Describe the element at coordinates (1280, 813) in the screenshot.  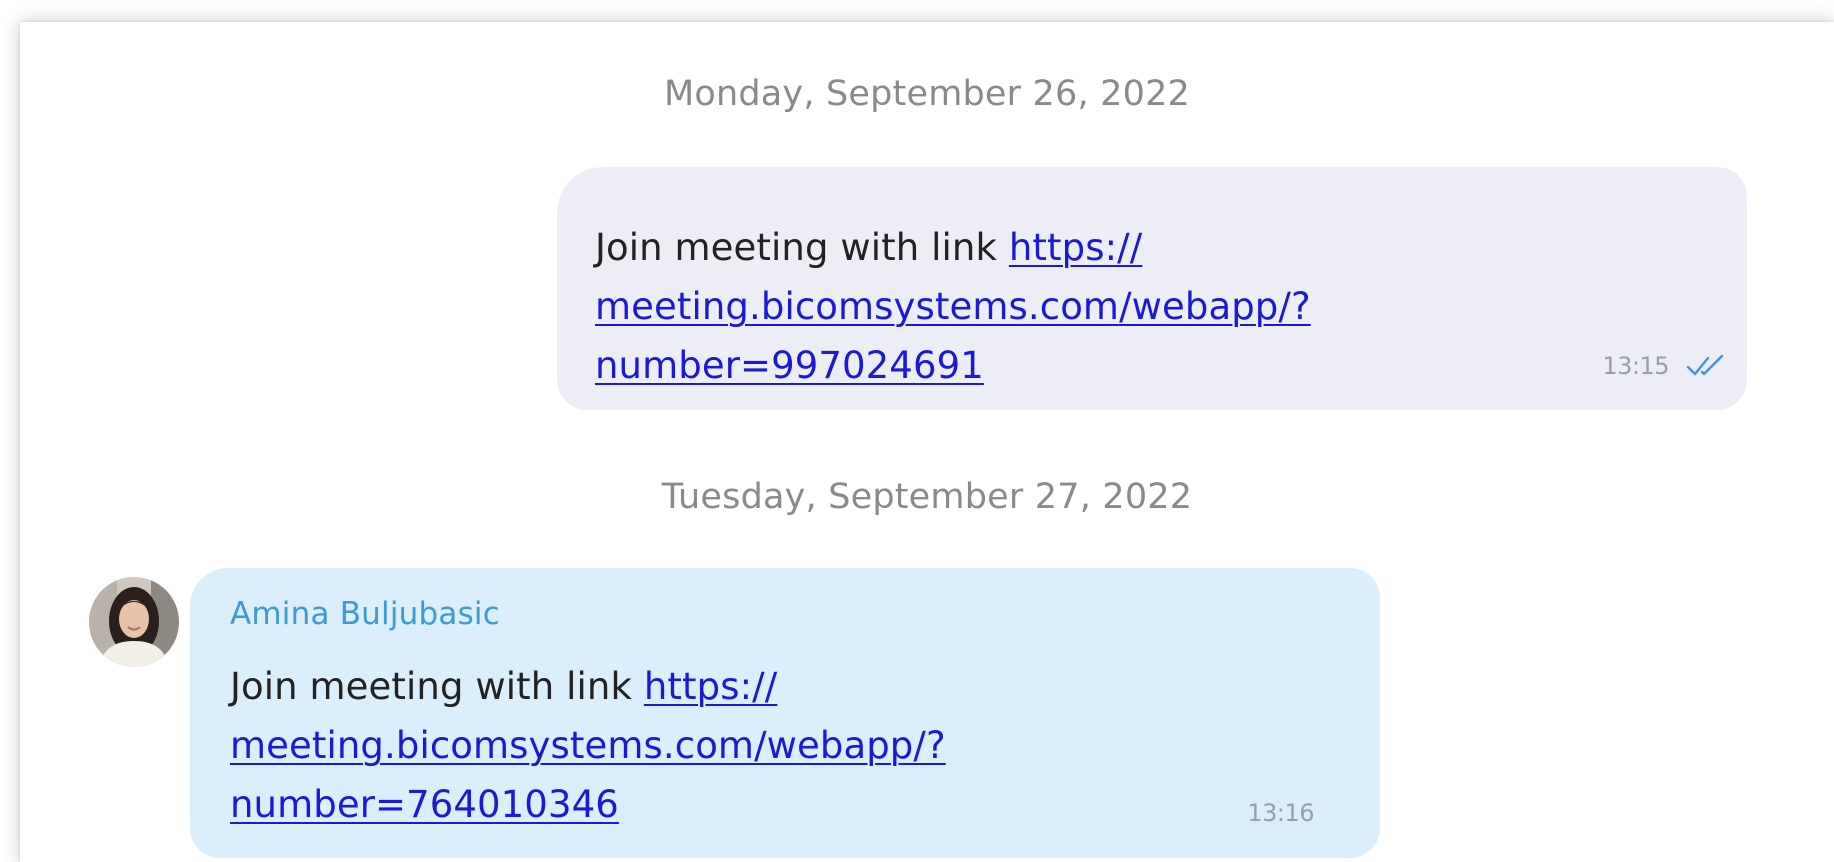
I see `message-timestamp: 13:16` at that location.